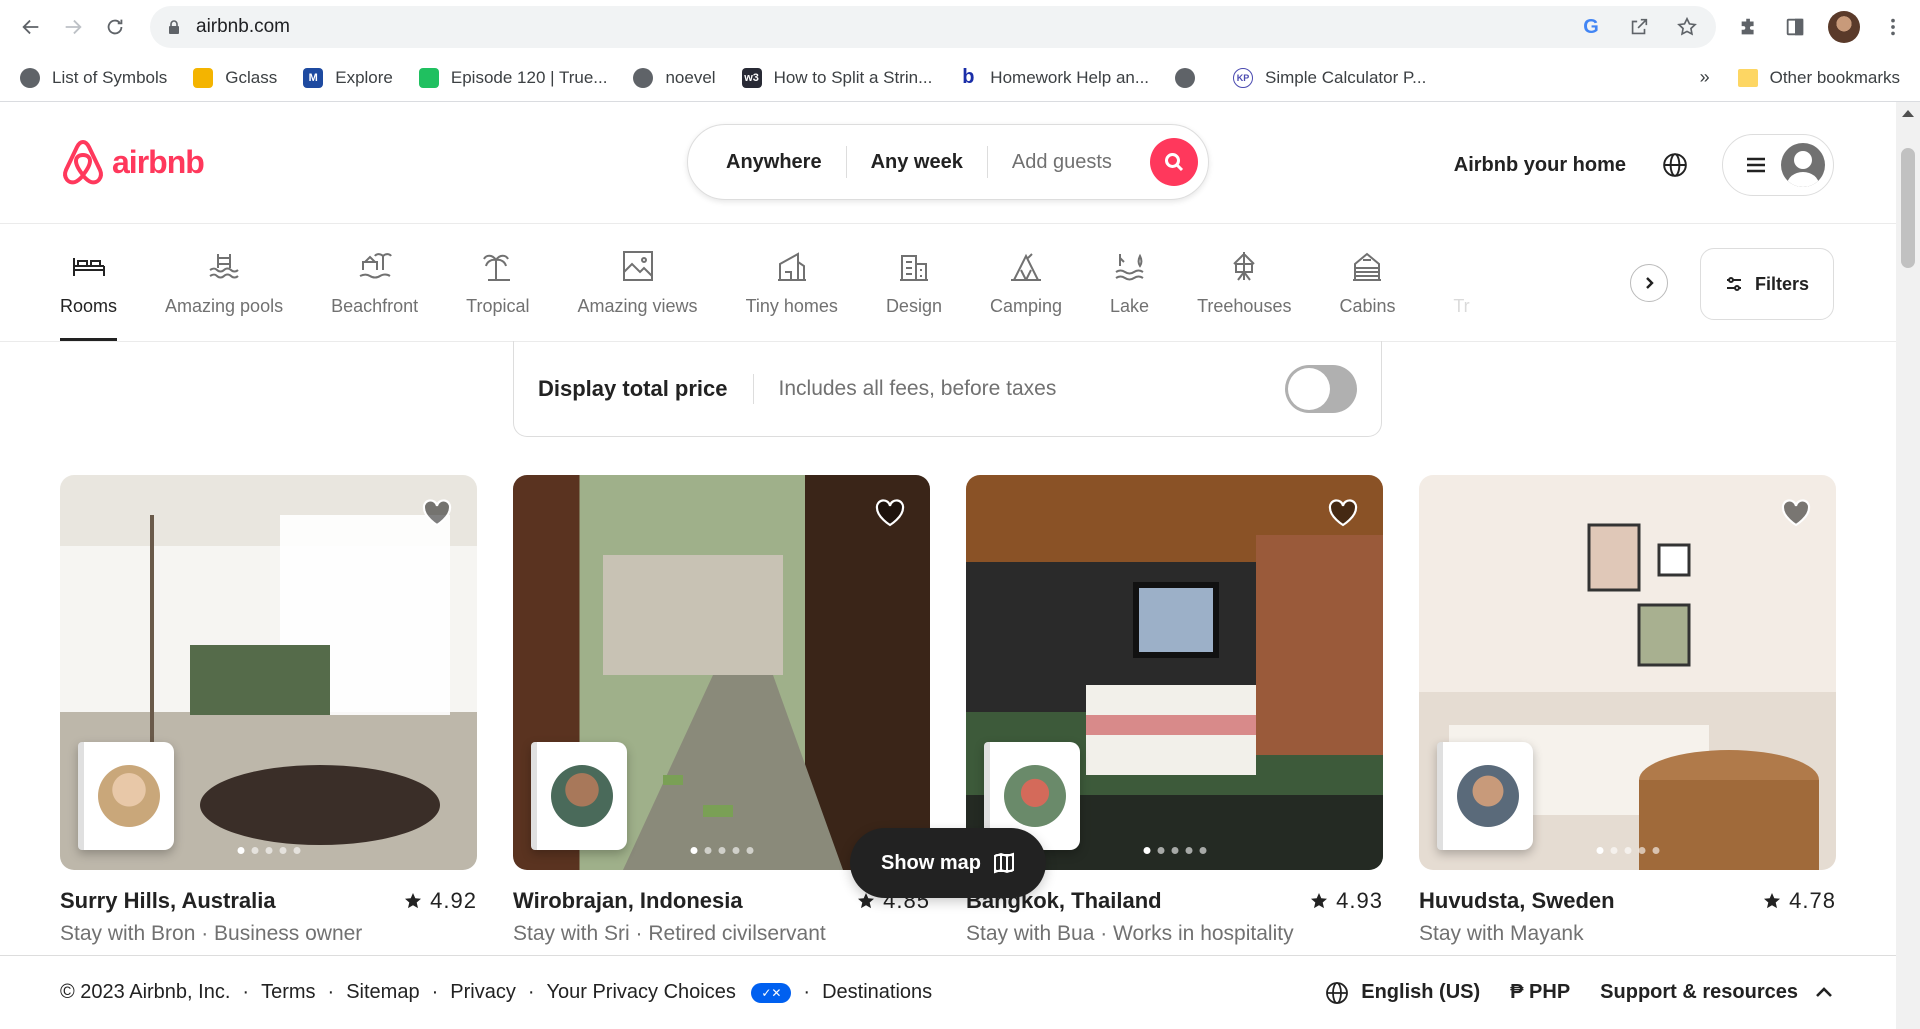 The height and width of the screenshot is (1029, 1920). Describe the element at coordinates (1687, 27) in the screenshot. I see `bookmark-star-icon` at that location.